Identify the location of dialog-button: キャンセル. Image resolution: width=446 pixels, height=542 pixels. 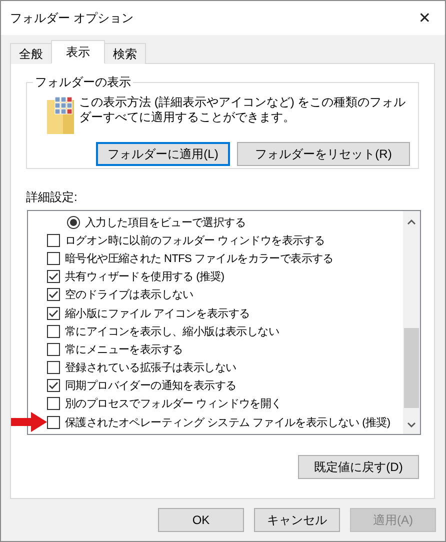
(297, 520).